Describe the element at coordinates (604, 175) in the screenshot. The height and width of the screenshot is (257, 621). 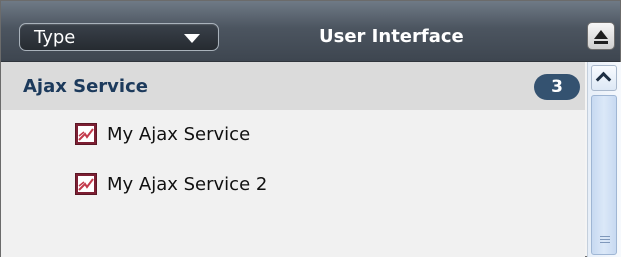
I see `scrollbar-thumb` at that location.